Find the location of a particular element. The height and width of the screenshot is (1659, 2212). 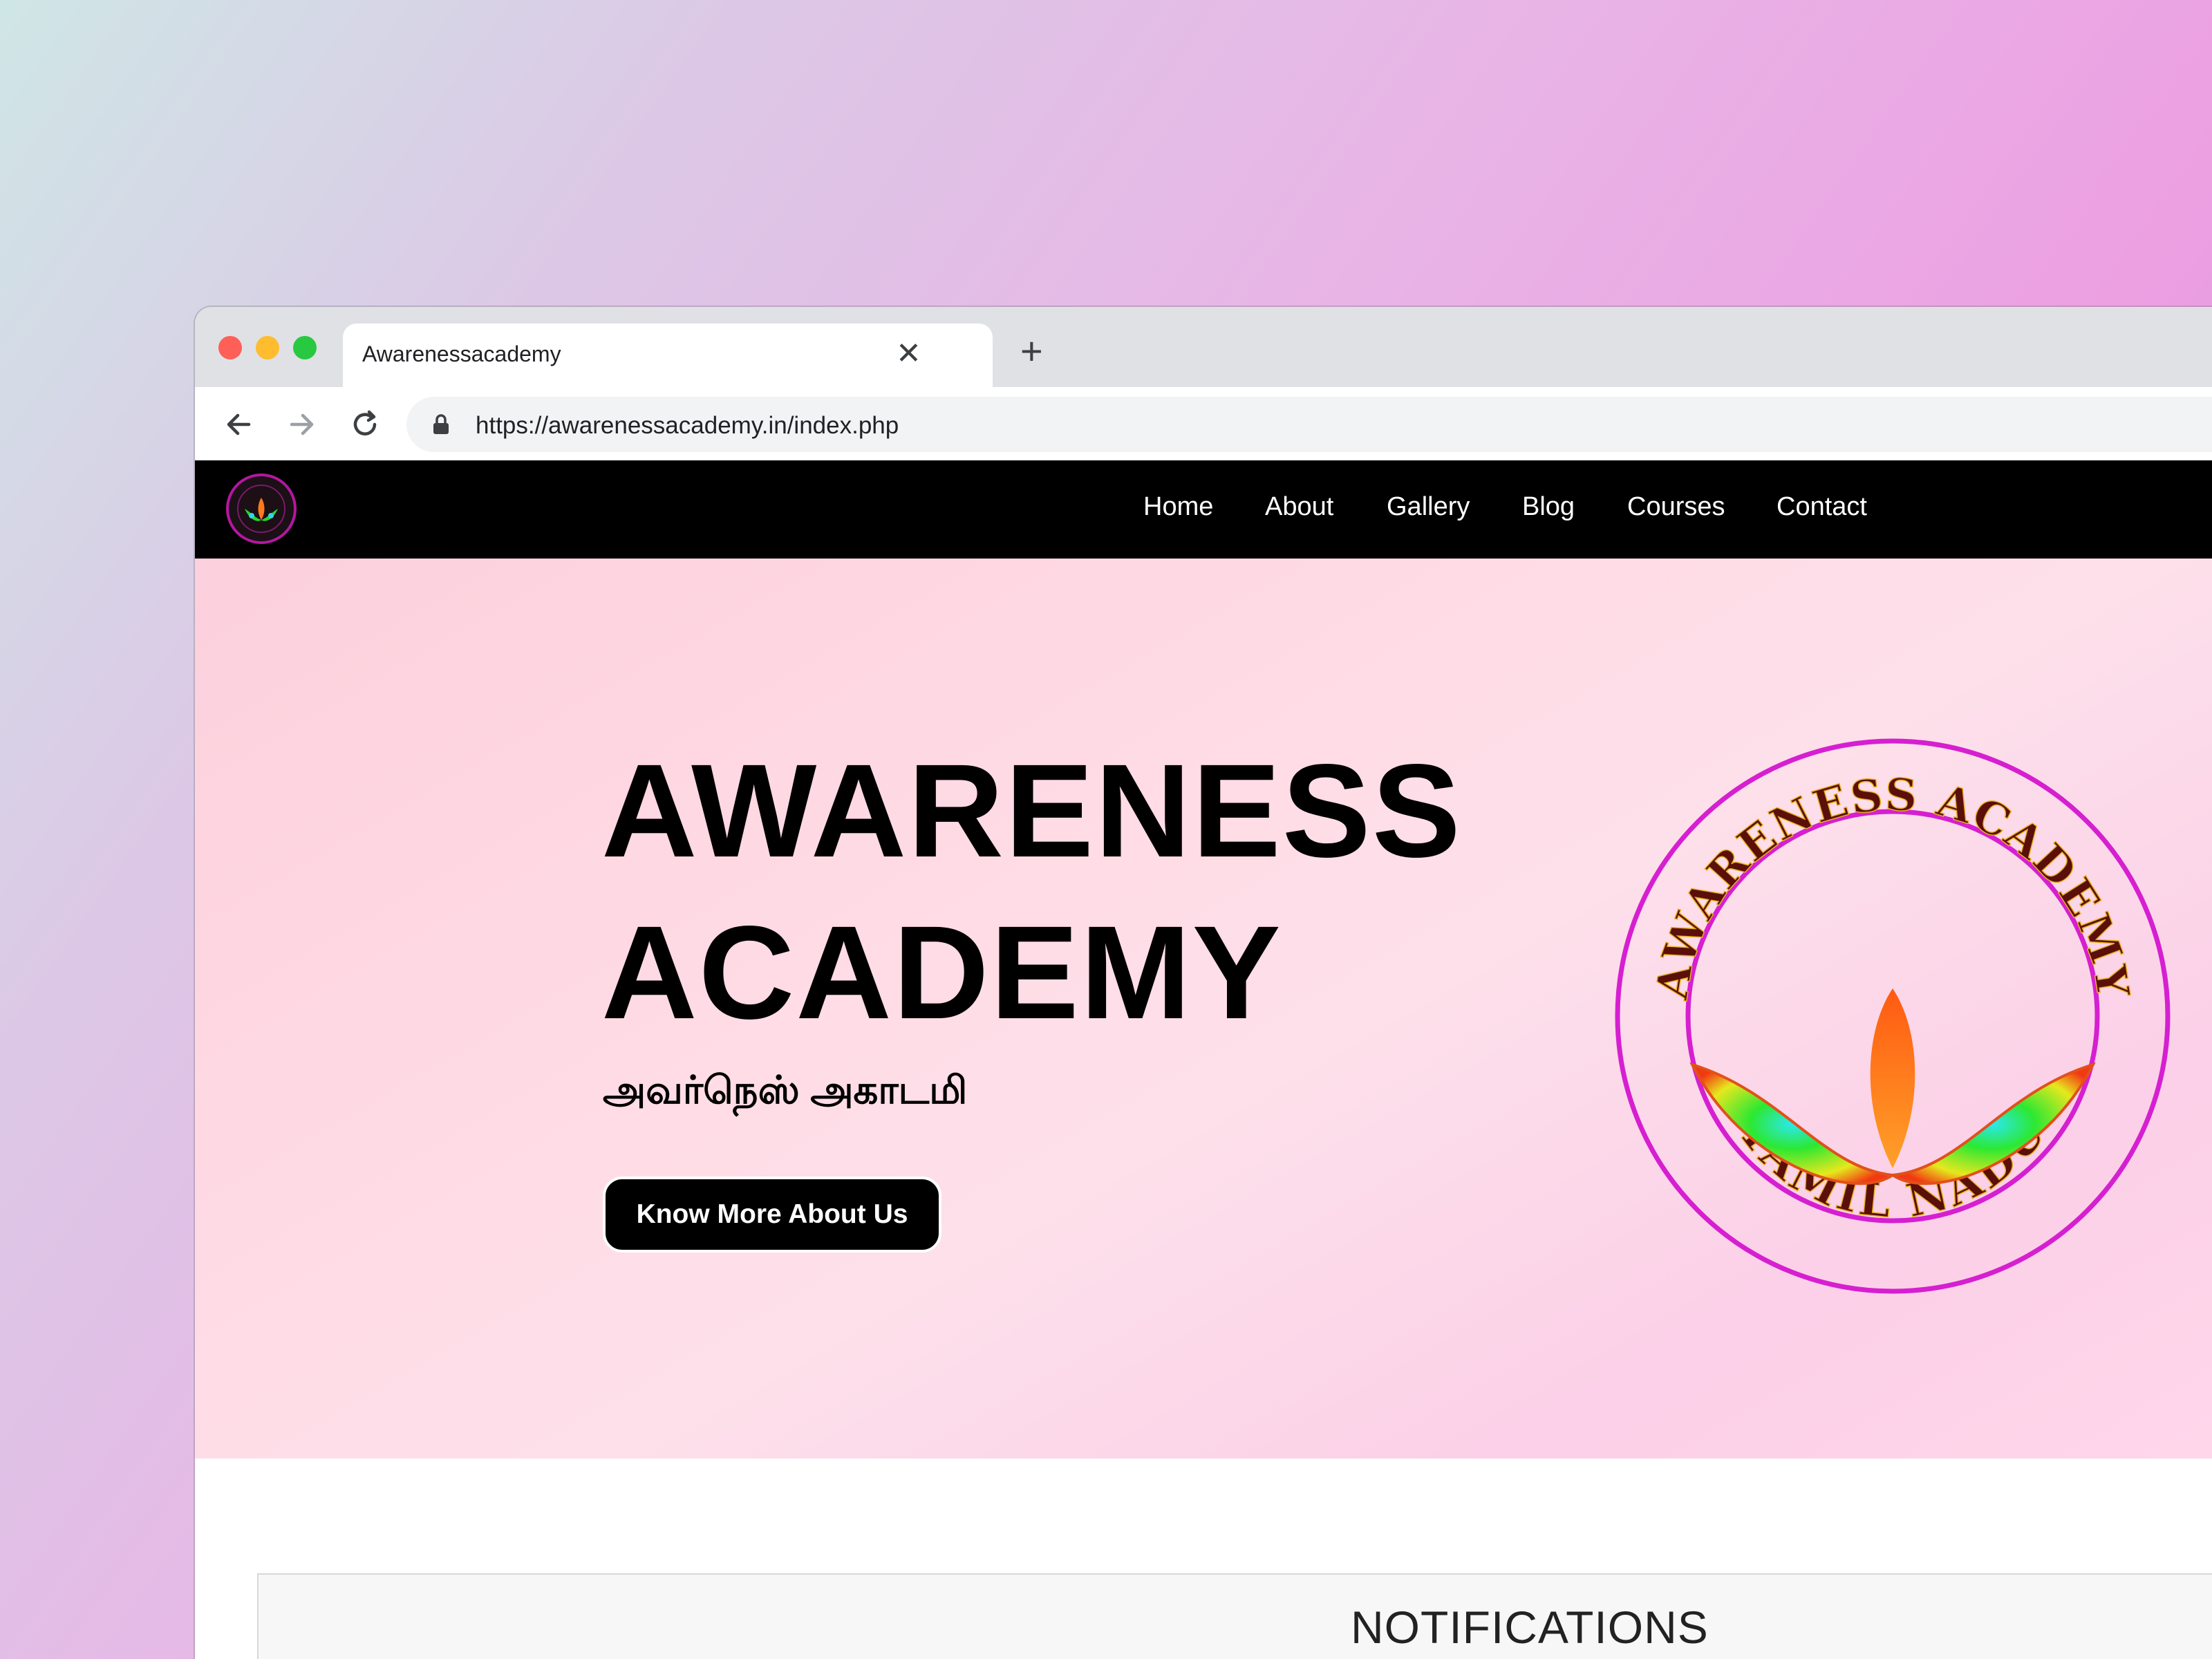

emblem-flame is located at coordinates (1892, 1078).